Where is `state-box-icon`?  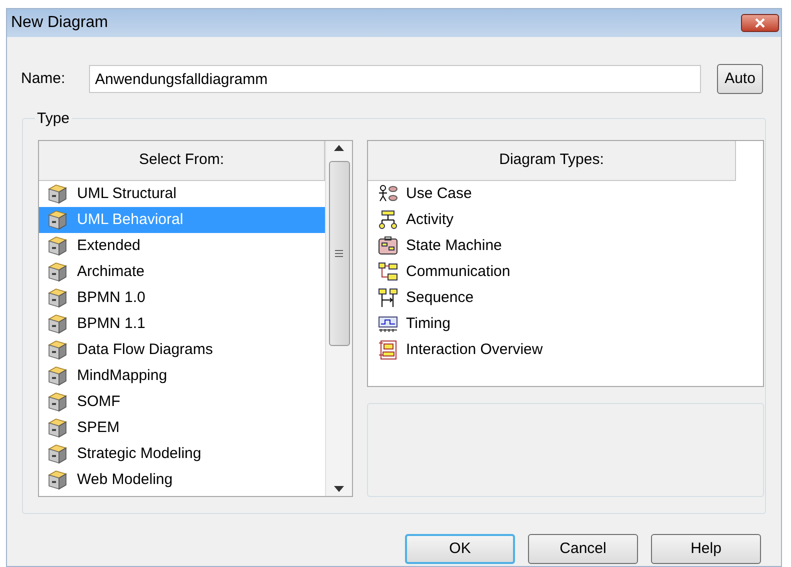
state-box-icon is located at coordinates (388, 246).